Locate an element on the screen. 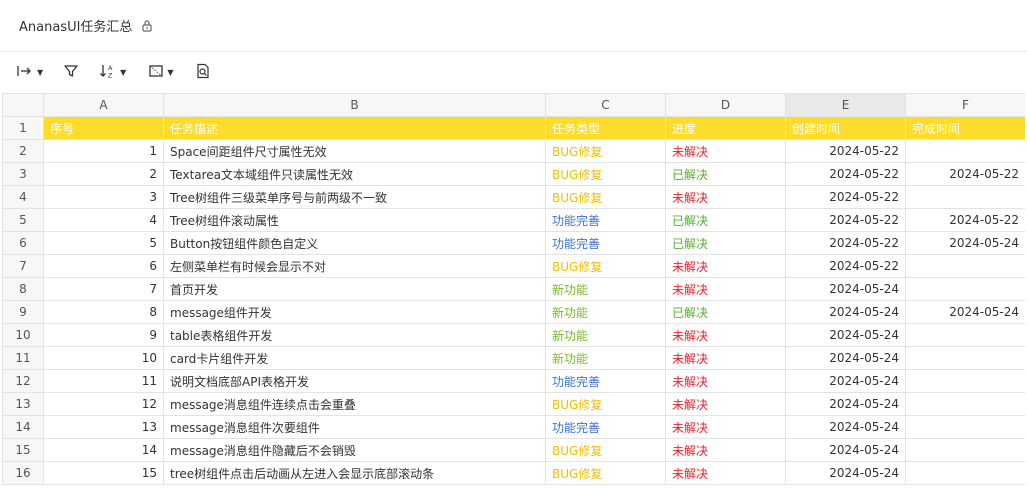  row-number: 6 is located at coordinates (23, 243).